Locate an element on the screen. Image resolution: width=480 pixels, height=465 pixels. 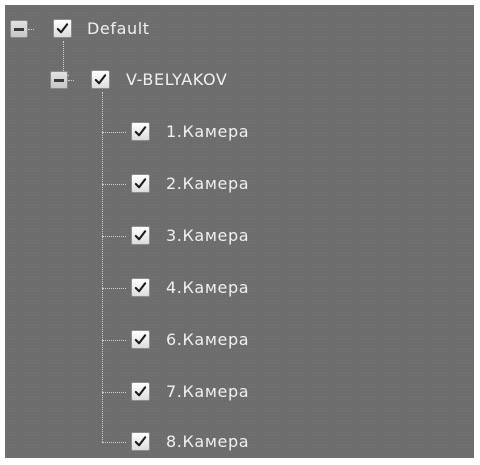
tree-connector-default-horizontal is located at coordinates (31, 29).